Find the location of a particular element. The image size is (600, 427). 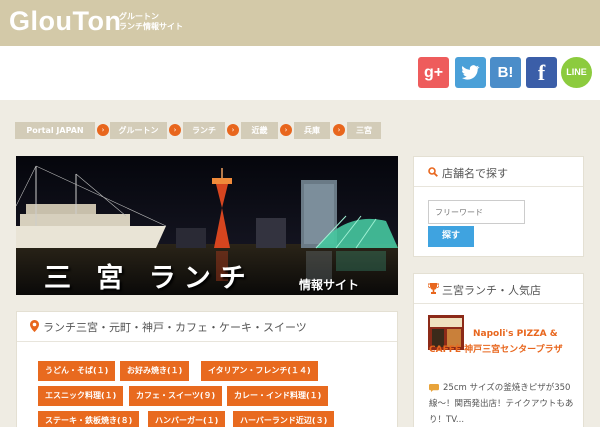

banner-title: 三 宮 ランチ is located at coordinates (149, 278).